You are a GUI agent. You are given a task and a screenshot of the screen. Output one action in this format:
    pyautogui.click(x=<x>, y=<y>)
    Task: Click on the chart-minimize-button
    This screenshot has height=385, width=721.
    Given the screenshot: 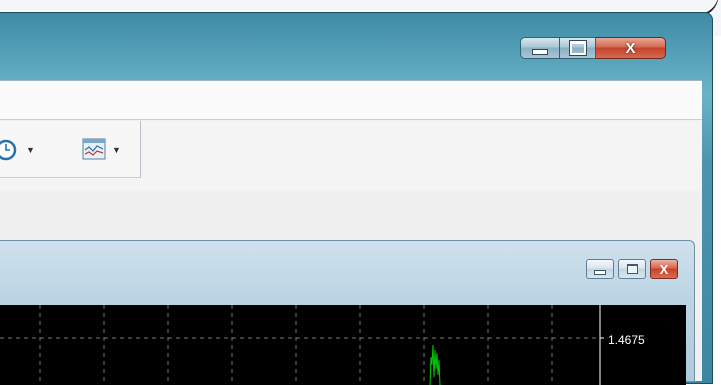 What is the action you would take?
    pyautogui.click(x=600, y=269)
    